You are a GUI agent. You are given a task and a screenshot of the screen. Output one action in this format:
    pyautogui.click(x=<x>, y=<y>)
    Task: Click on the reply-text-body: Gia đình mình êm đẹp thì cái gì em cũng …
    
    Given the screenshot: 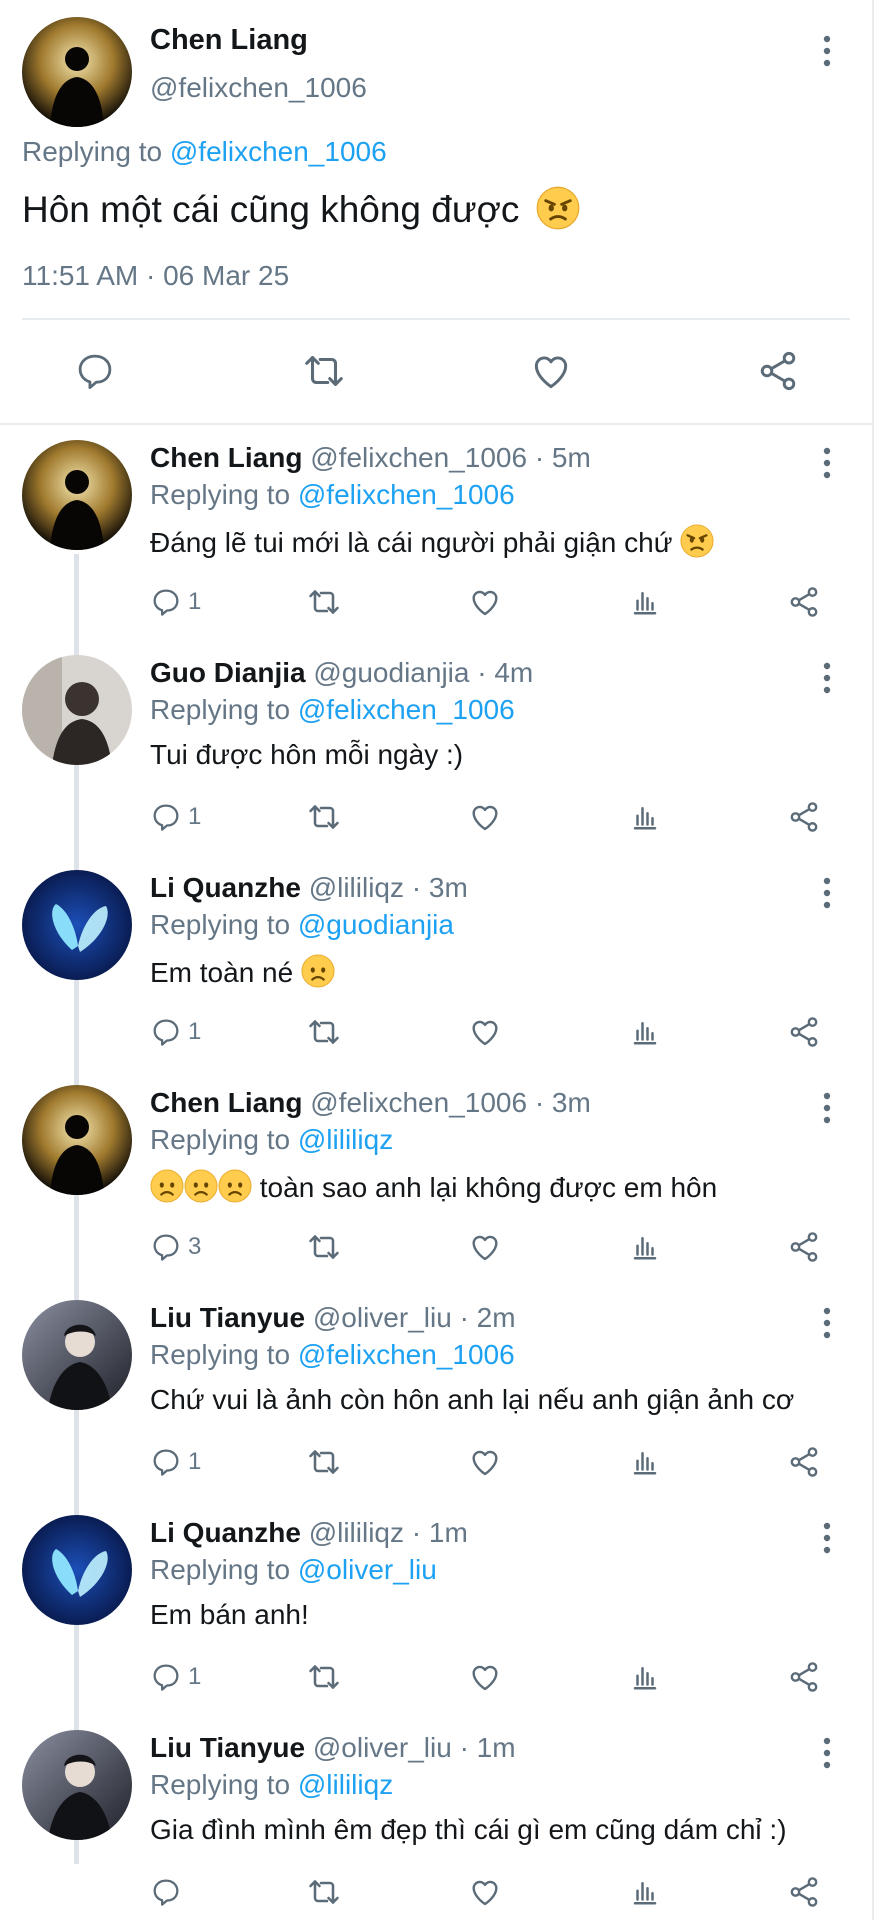 What is the action you would take?
    pyautogui.click(x=468, y=1829)
    